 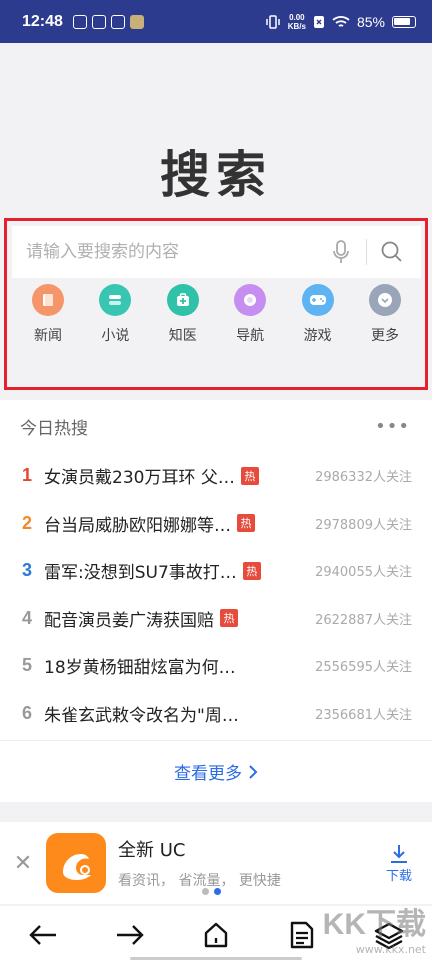 I want to click on hot-search-item: 3 雷军:没想到SU7事故打… 热 2940055人关注, so click(x=216, y=571).